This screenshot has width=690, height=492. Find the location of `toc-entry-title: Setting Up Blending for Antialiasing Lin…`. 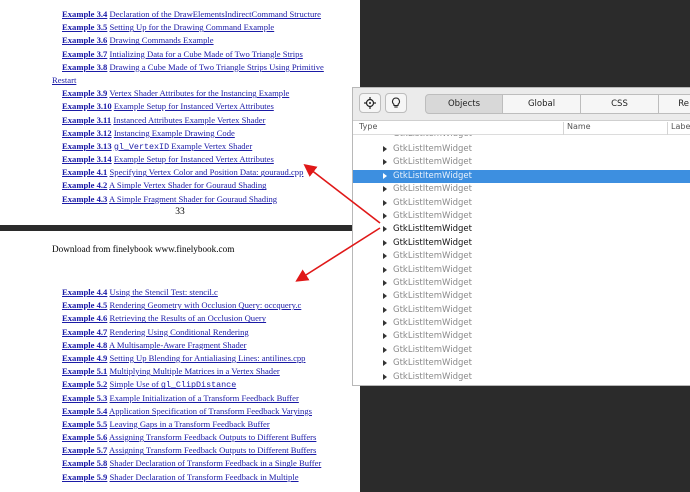

toc-entry-title: Setting Up Blending for Antialiasing Lin… is located at coordinates (208, 358).